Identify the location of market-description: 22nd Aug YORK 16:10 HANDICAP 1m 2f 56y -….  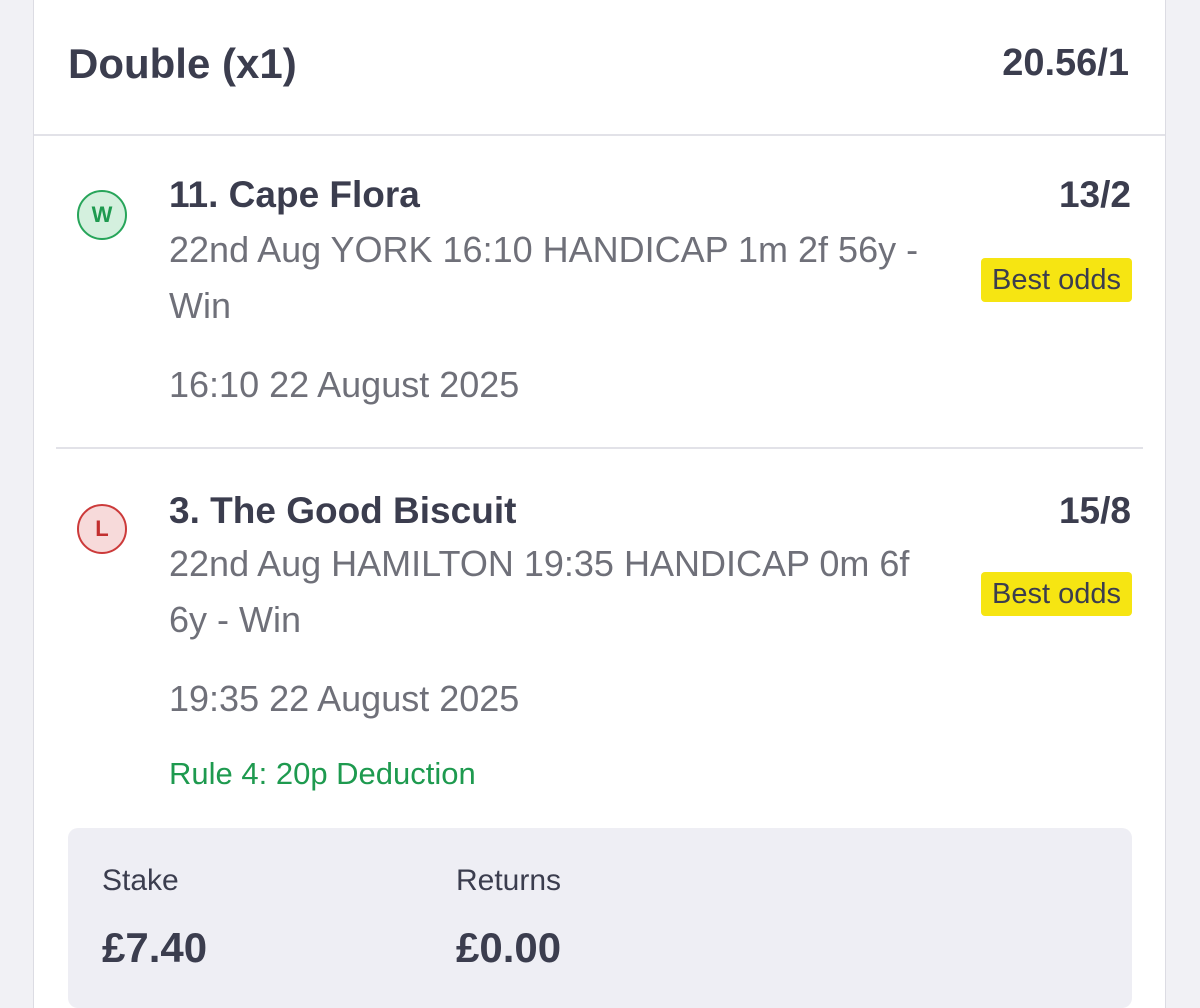
(544, 277).